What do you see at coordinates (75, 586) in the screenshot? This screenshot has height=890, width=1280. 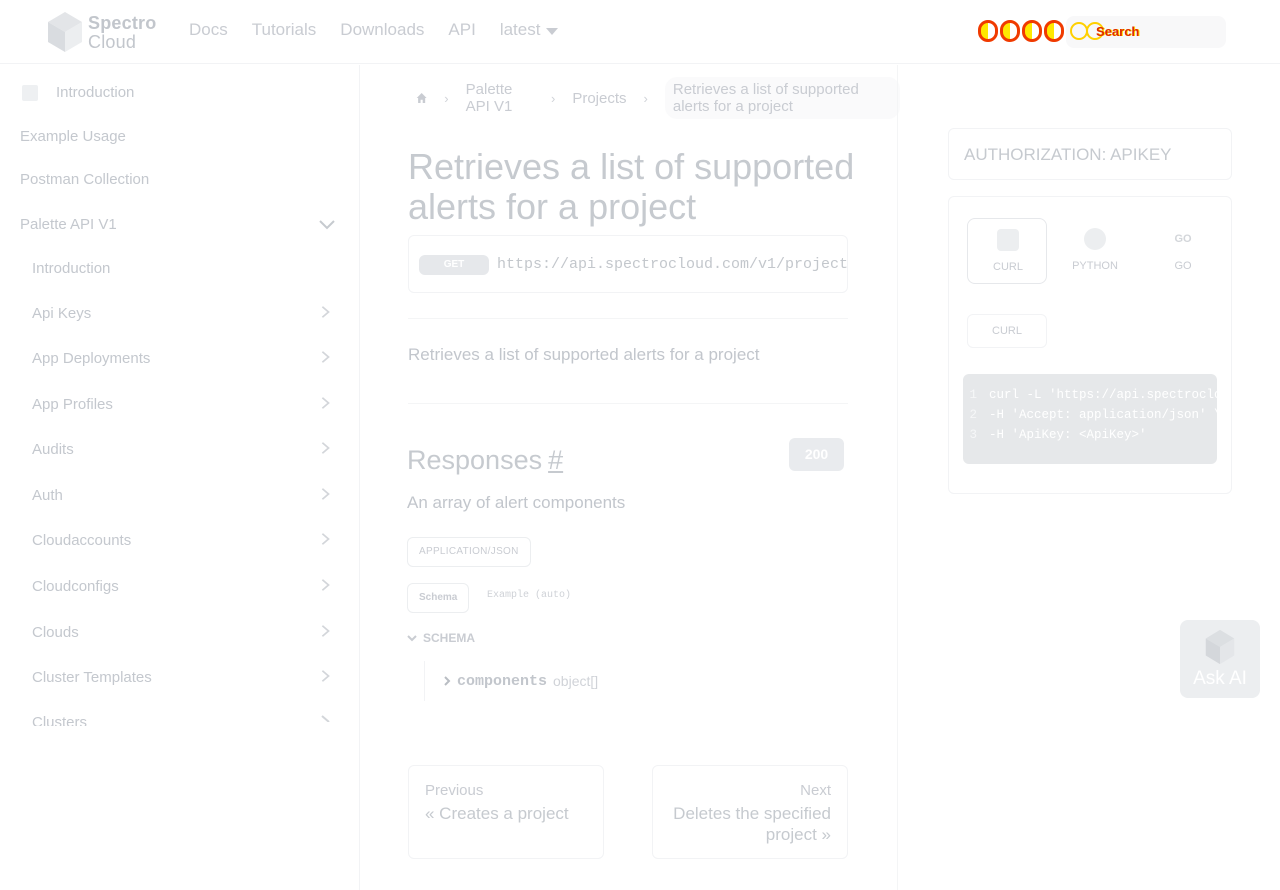 I see `sidebar-item-cloudconfigs: Cloudconfigs` at bounding box center [75, 586].